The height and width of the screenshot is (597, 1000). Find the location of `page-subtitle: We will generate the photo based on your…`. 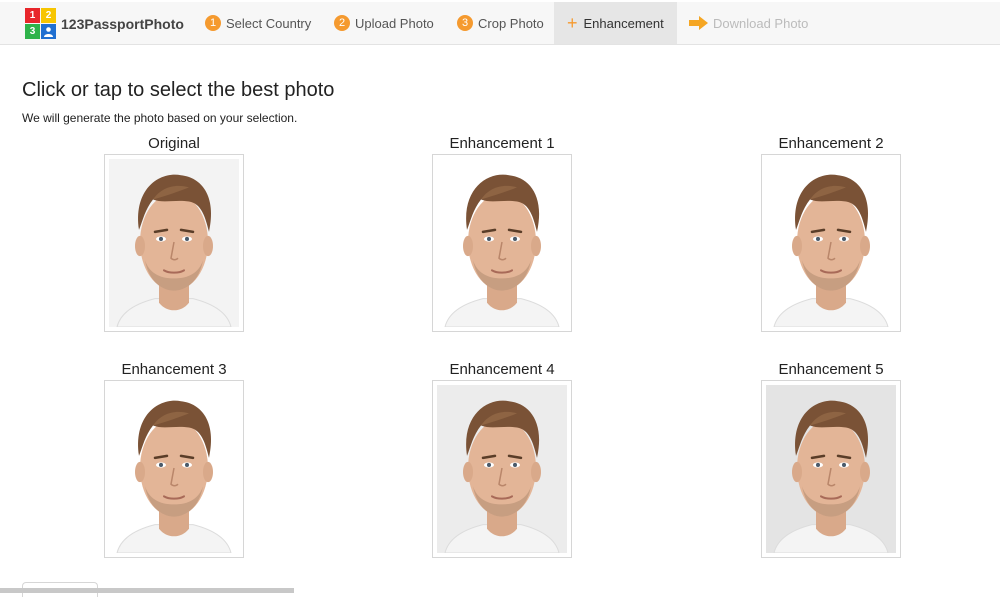

page-subtitle: We will generate the photo based on your… is located at coordinates (160, 118).